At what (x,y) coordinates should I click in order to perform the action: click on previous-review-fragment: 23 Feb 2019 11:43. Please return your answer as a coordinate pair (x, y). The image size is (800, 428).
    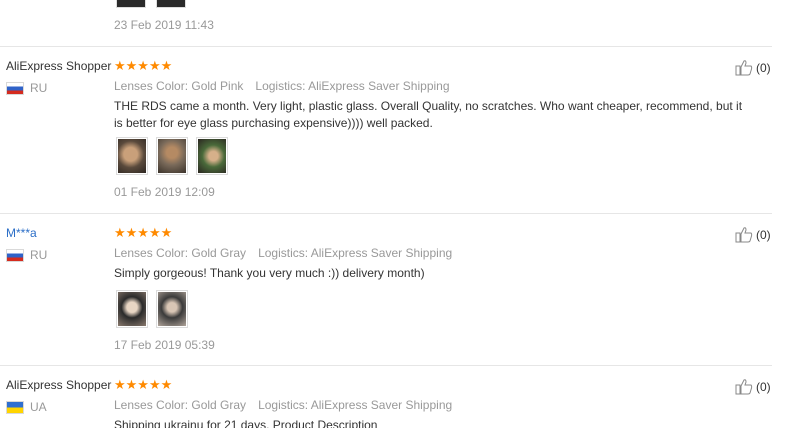
    Looking at the image, I should click on (400, 23).